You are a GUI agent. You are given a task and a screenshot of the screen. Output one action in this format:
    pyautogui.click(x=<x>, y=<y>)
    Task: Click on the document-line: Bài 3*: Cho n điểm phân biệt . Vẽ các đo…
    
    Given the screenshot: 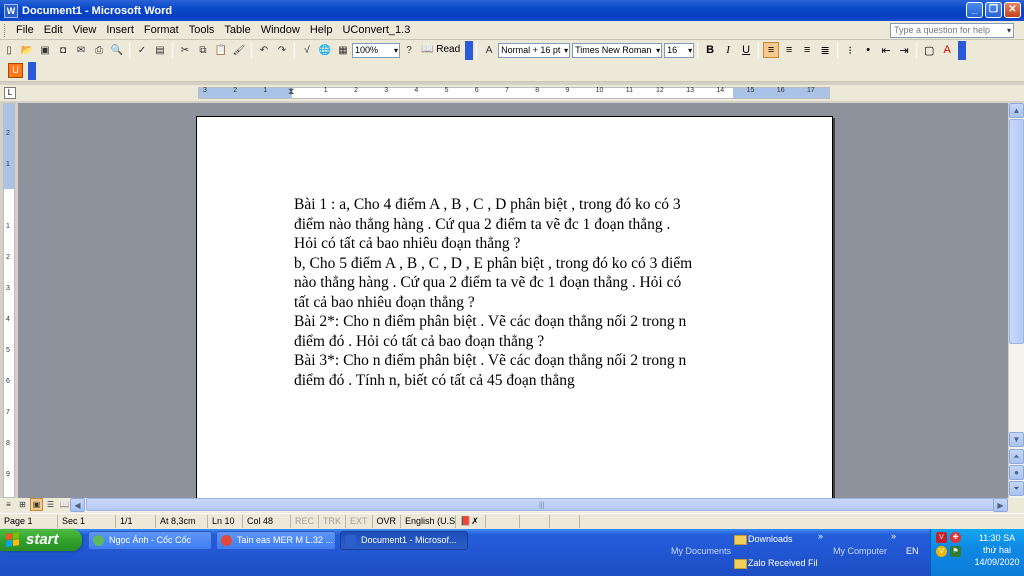 What is the action you would take?
    pyautogui.click(x=524, y=361)
    